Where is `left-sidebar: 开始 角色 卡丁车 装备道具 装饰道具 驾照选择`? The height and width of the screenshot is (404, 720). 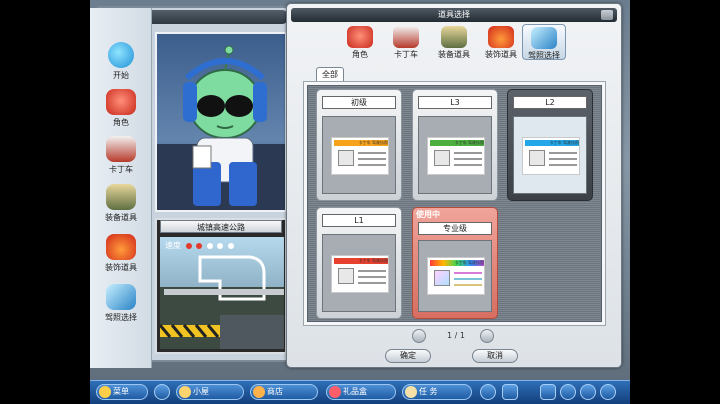
left-sidebar: 开始 角色 卡丁车 装备道具 装饰道具 驾照选择 is located at coordinates (121, 188).